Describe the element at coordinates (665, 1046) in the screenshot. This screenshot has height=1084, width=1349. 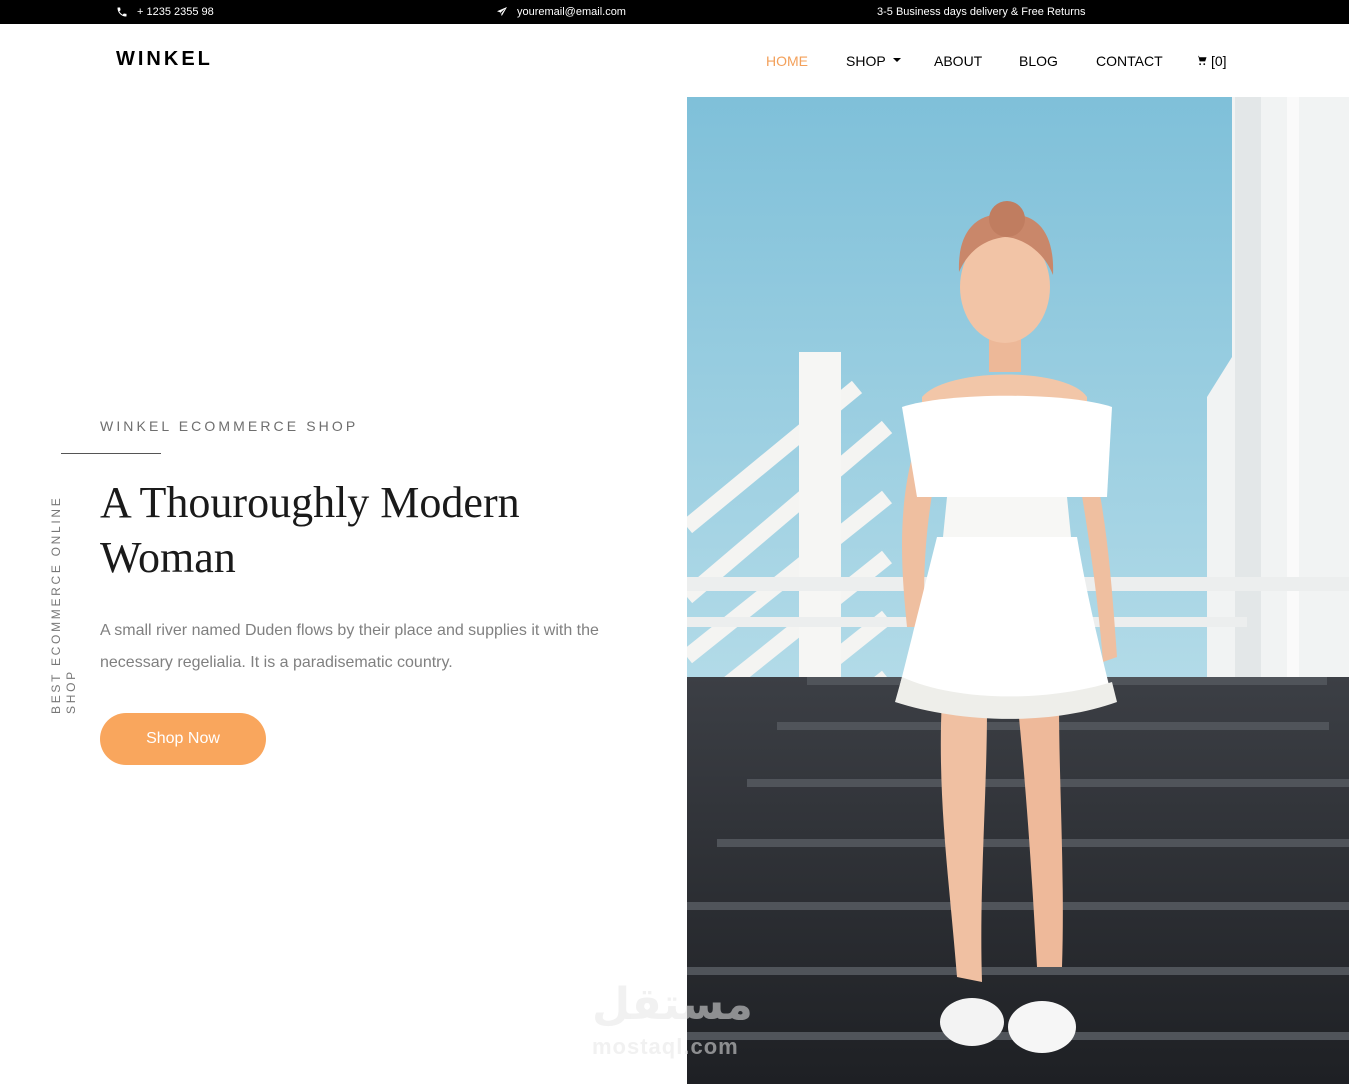
I see `watermark-latin: mostaql.com` at that location.